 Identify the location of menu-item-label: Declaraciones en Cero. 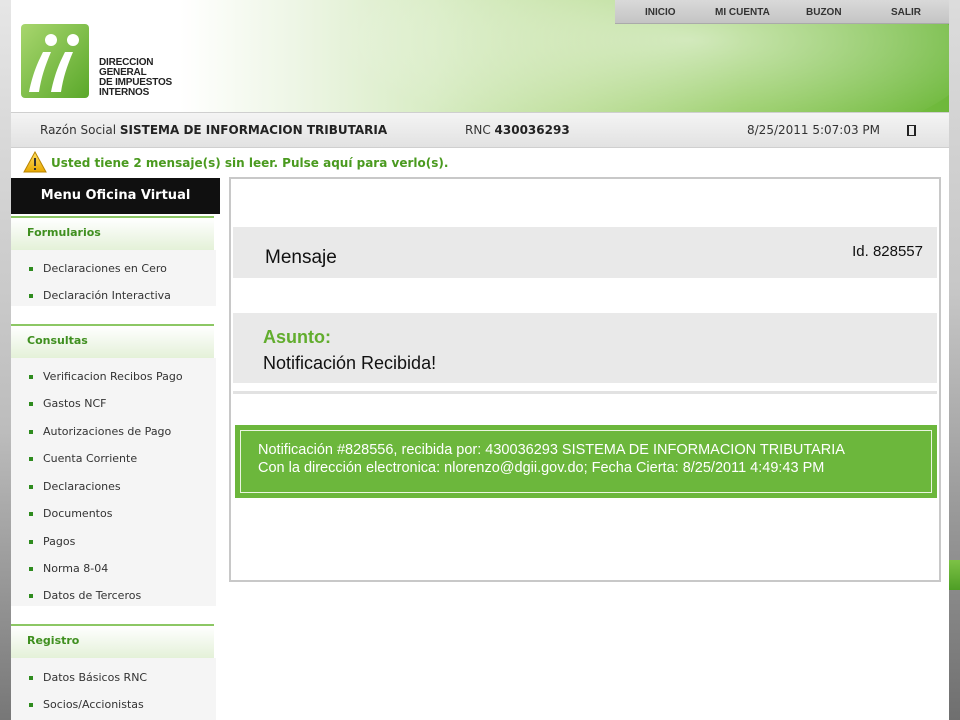
(105, 268).